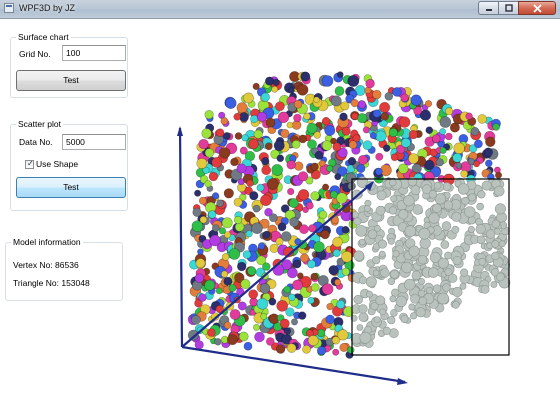 Image resolution: width=560 pixels, height=420 pixels. Describe the element at coordinates (488, 8) in the screenshot. I see `minimize-button` at that location.